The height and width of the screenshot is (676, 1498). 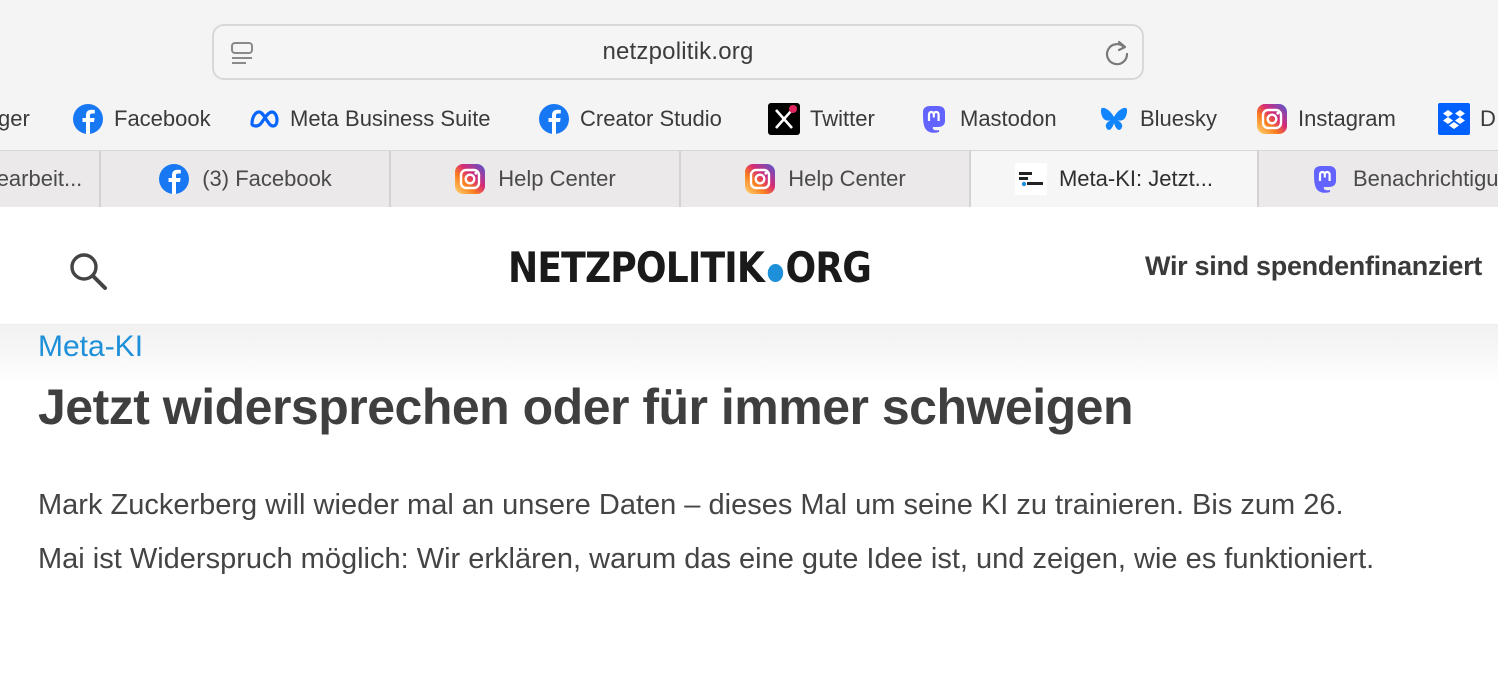 What do you see at coordinates (828, 267) in the screenshot?
I see `logo-text-right: ORG` at bounding box center [828, 267].